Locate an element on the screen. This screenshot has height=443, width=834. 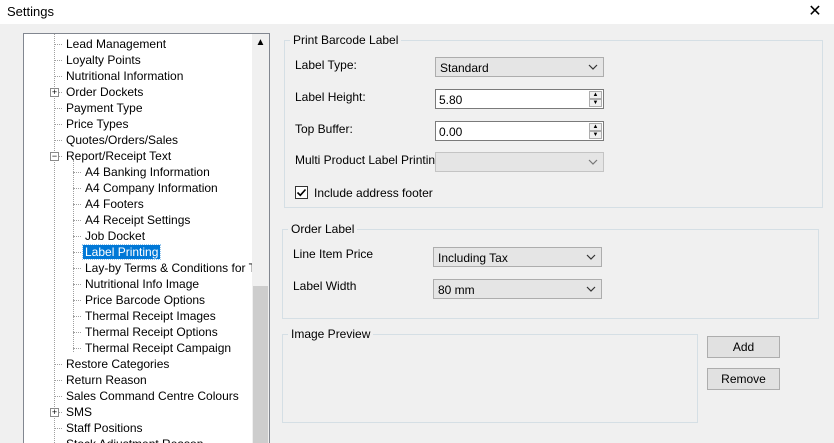
tree-item: A4 Footers is located at coordinates (114, 204).